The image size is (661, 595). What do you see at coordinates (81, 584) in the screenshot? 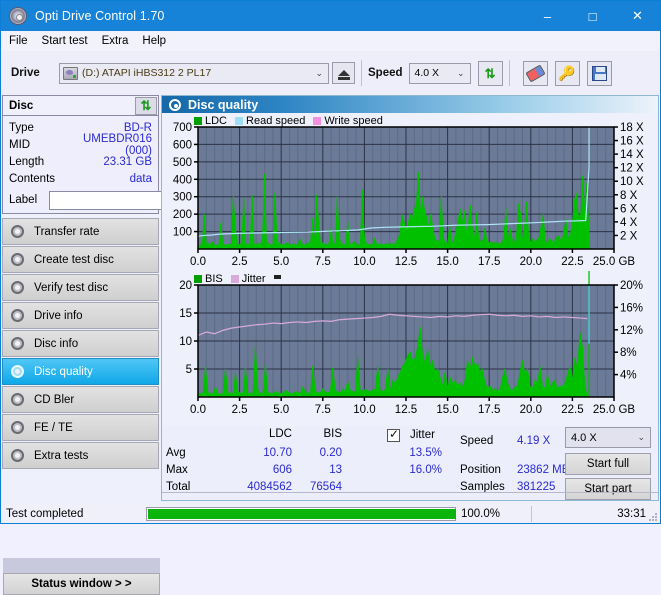
I see `status-window-button: Status window > >` at bounding box center [81, 584].